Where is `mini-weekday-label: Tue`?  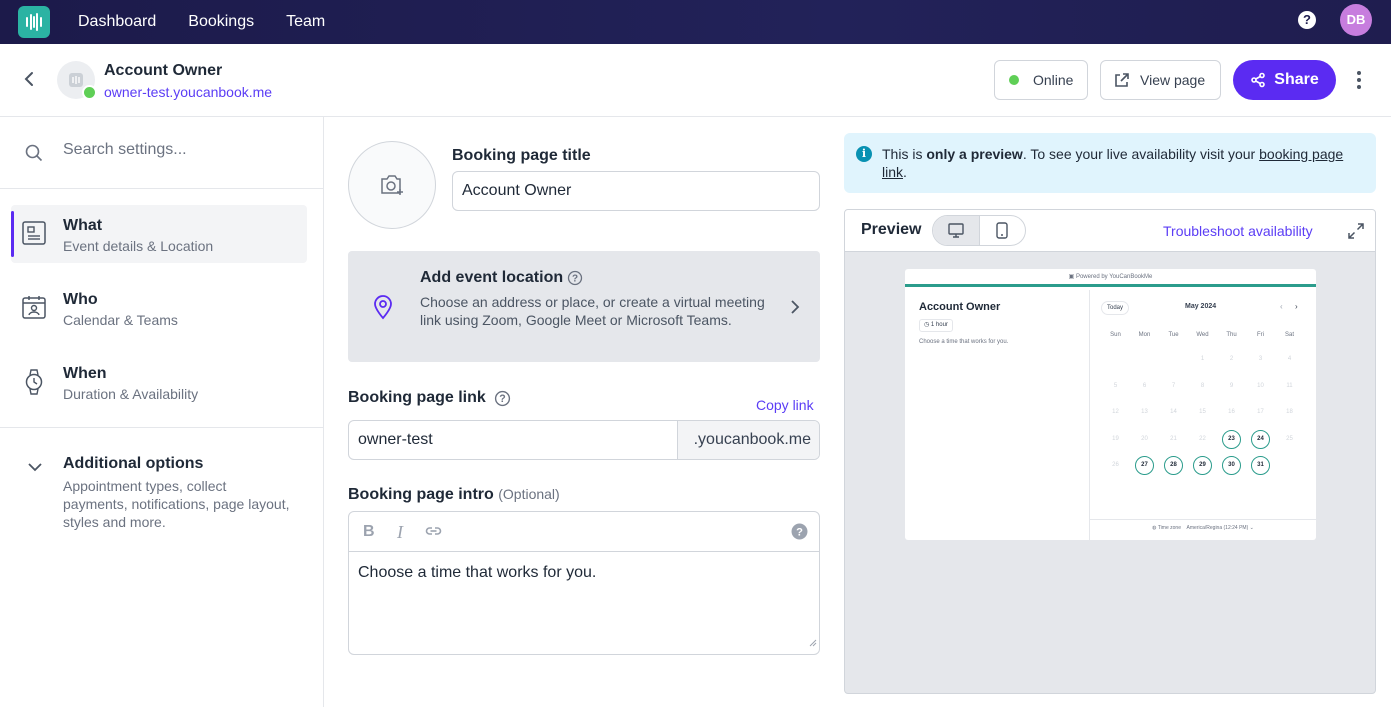
mini-weekday-label: Tue is located at coordinates (1173, 335).